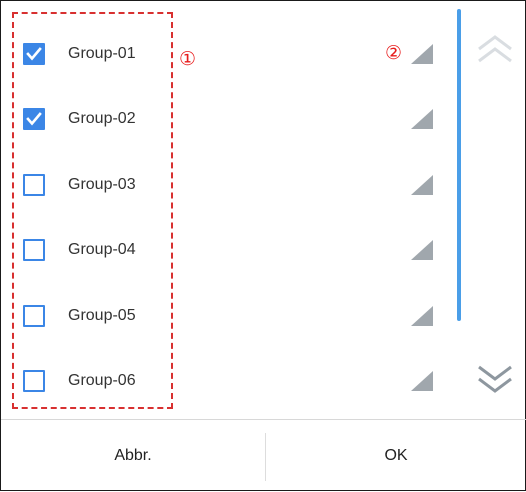 The width and height of the screenshot is (526, 492). What do you see at coordinates (459, 165) in the screenshot?
I see `scrollbar` at bounding box center [459, 165].